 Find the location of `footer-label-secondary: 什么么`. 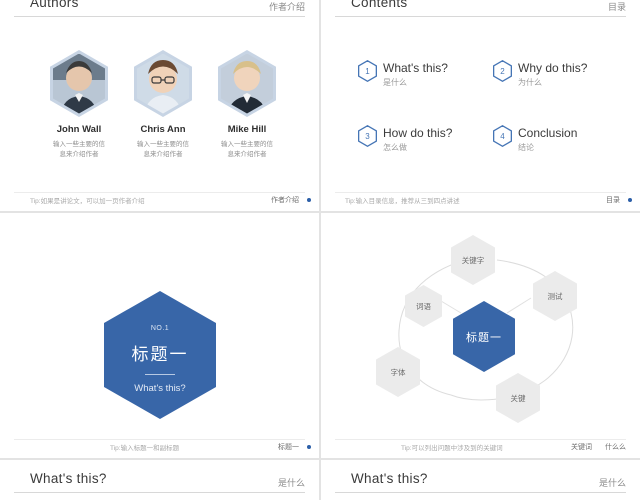

footer-label-secondary: 什么么 is located at coordinates (615, 447).